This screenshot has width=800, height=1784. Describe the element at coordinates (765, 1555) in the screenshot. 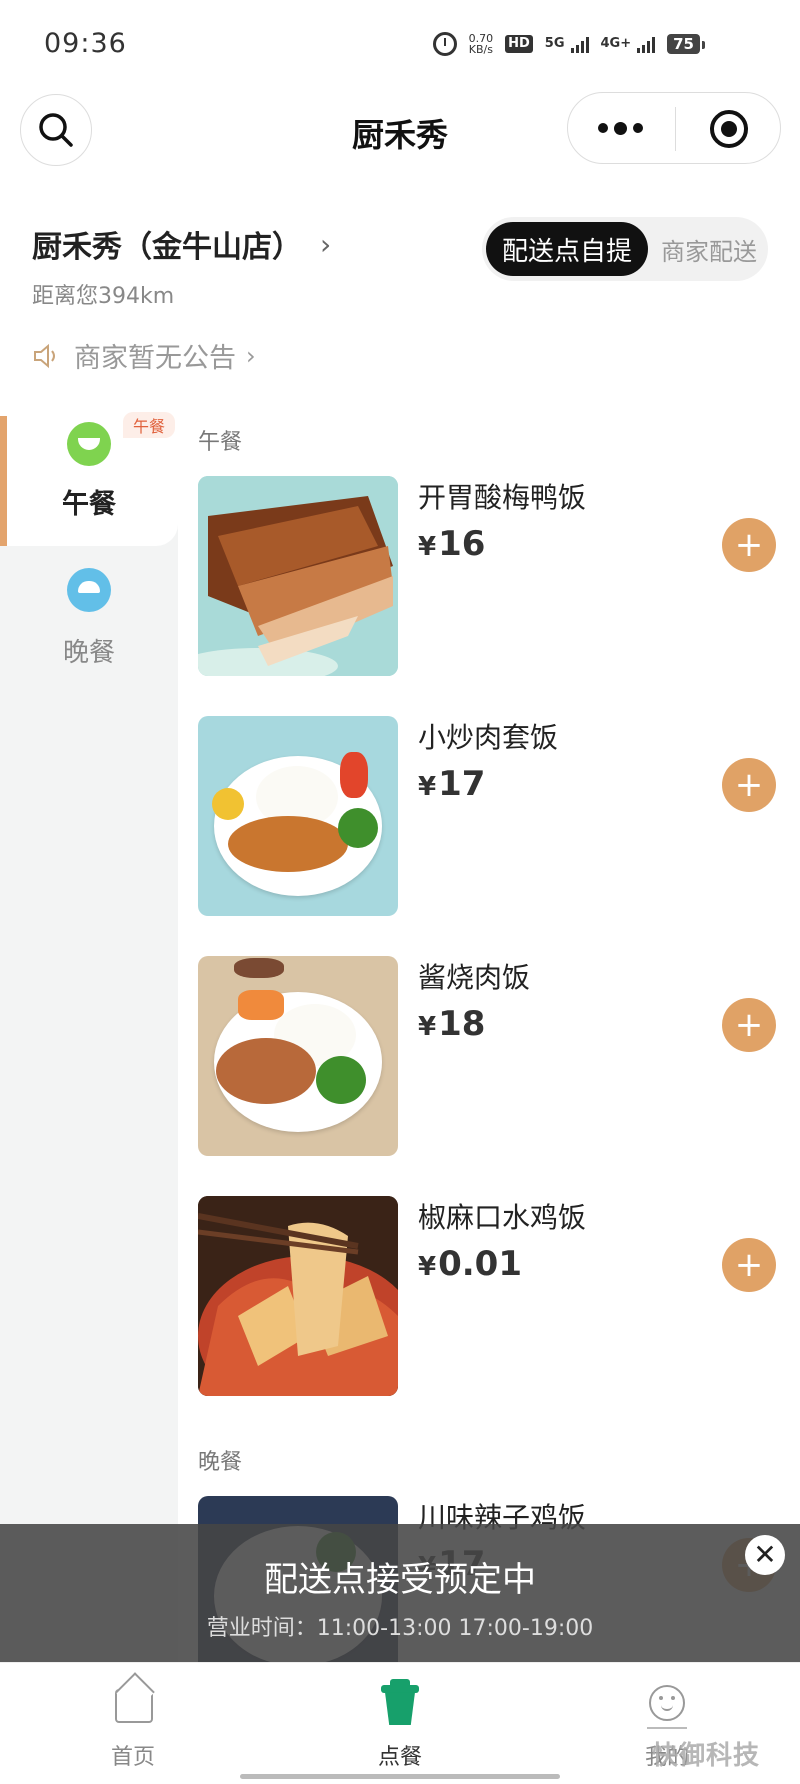

I see `close-icon: ✕` at that location.